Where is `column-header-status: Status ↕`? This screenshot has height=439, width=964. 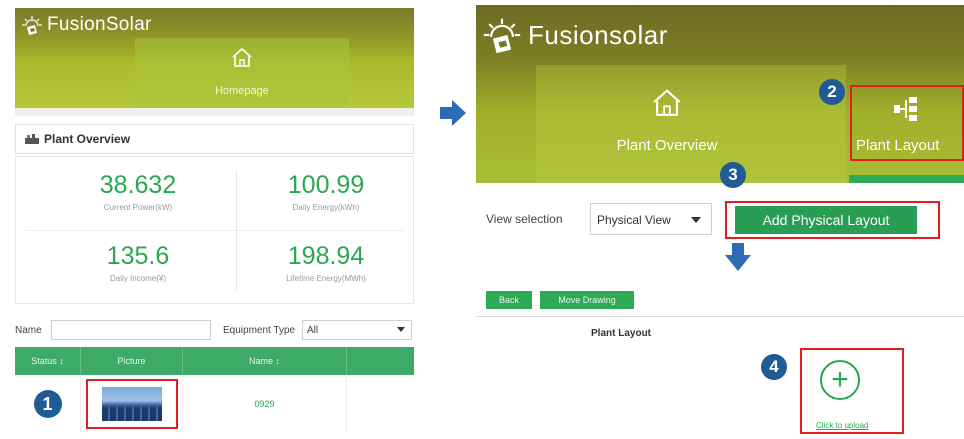
column-header-status: Status ↕ is located at coordinates (48, 361).